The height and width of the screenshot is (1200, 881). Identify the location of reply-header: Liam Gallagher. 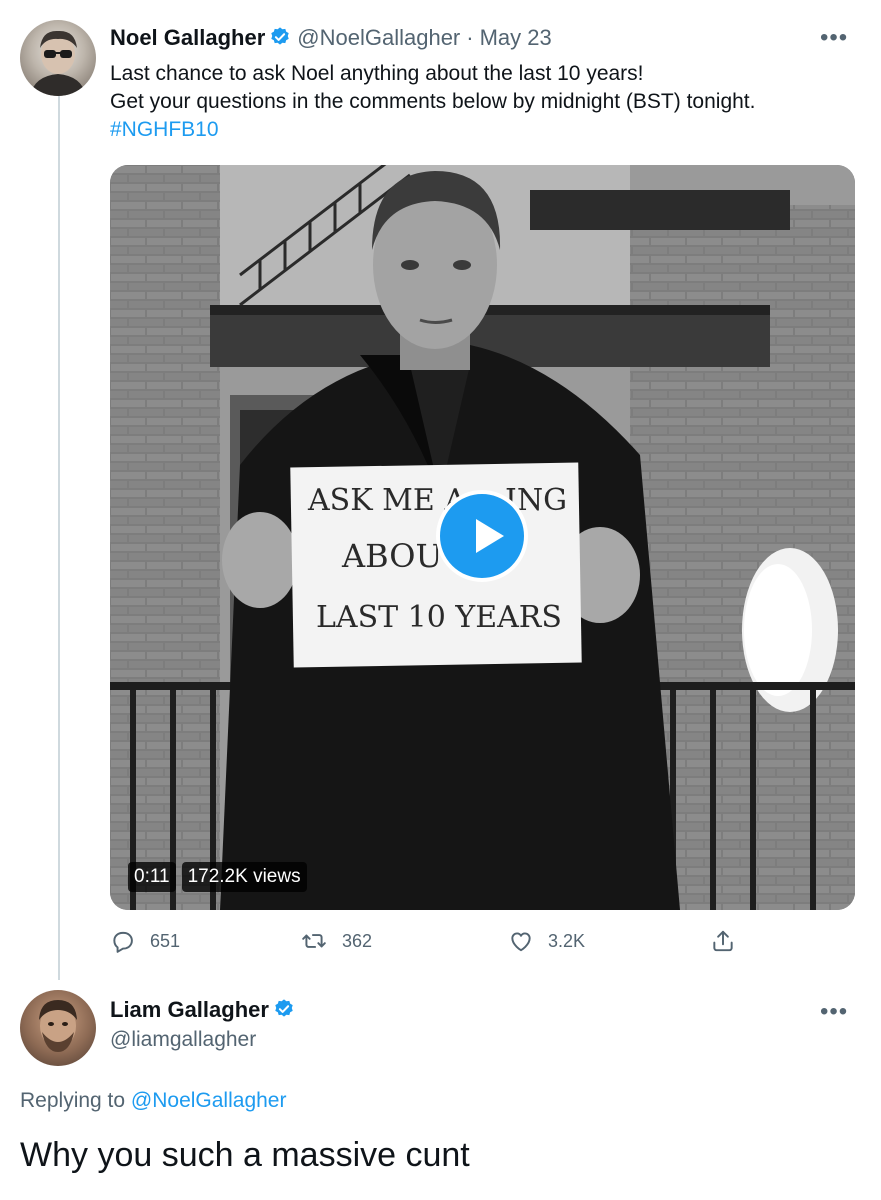
(205, 1011).